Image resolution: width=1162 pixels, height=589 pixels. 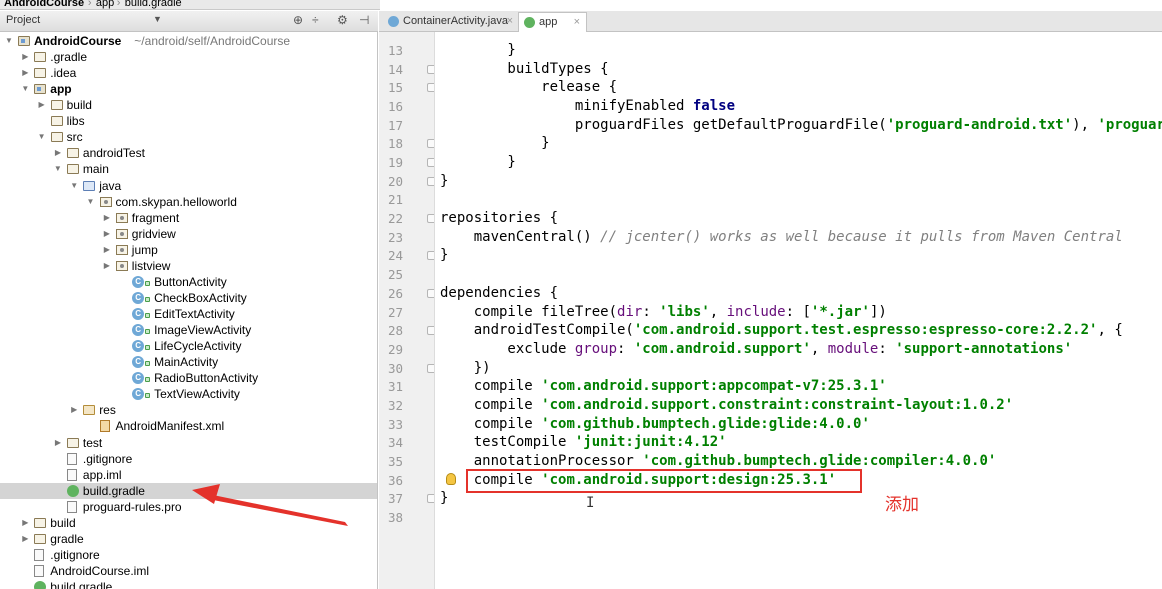 I want to click on tree-row: C LifeCycleActivity, so click(x=188, y=346).